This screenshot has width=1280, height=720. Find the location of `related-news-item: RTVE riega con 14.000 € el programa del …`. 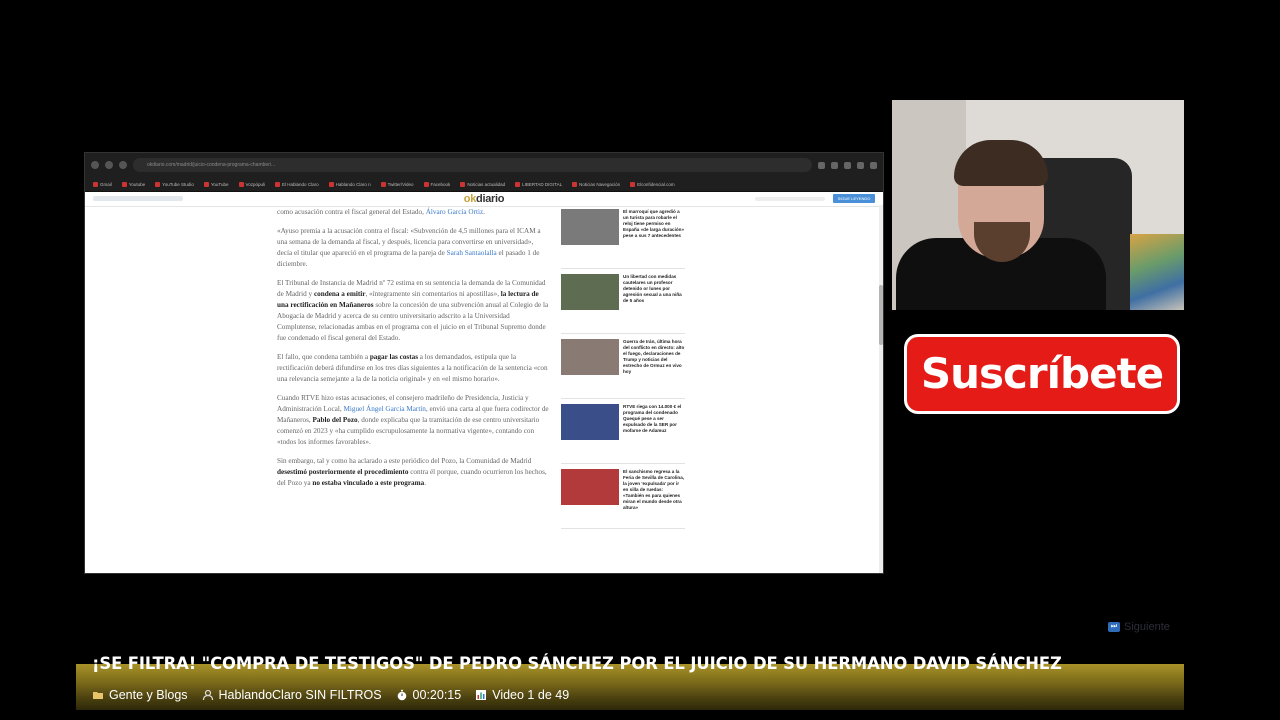

related-news-item: RTVE riega con 14.000 € el programa del … is located at coordinates (623, 434).